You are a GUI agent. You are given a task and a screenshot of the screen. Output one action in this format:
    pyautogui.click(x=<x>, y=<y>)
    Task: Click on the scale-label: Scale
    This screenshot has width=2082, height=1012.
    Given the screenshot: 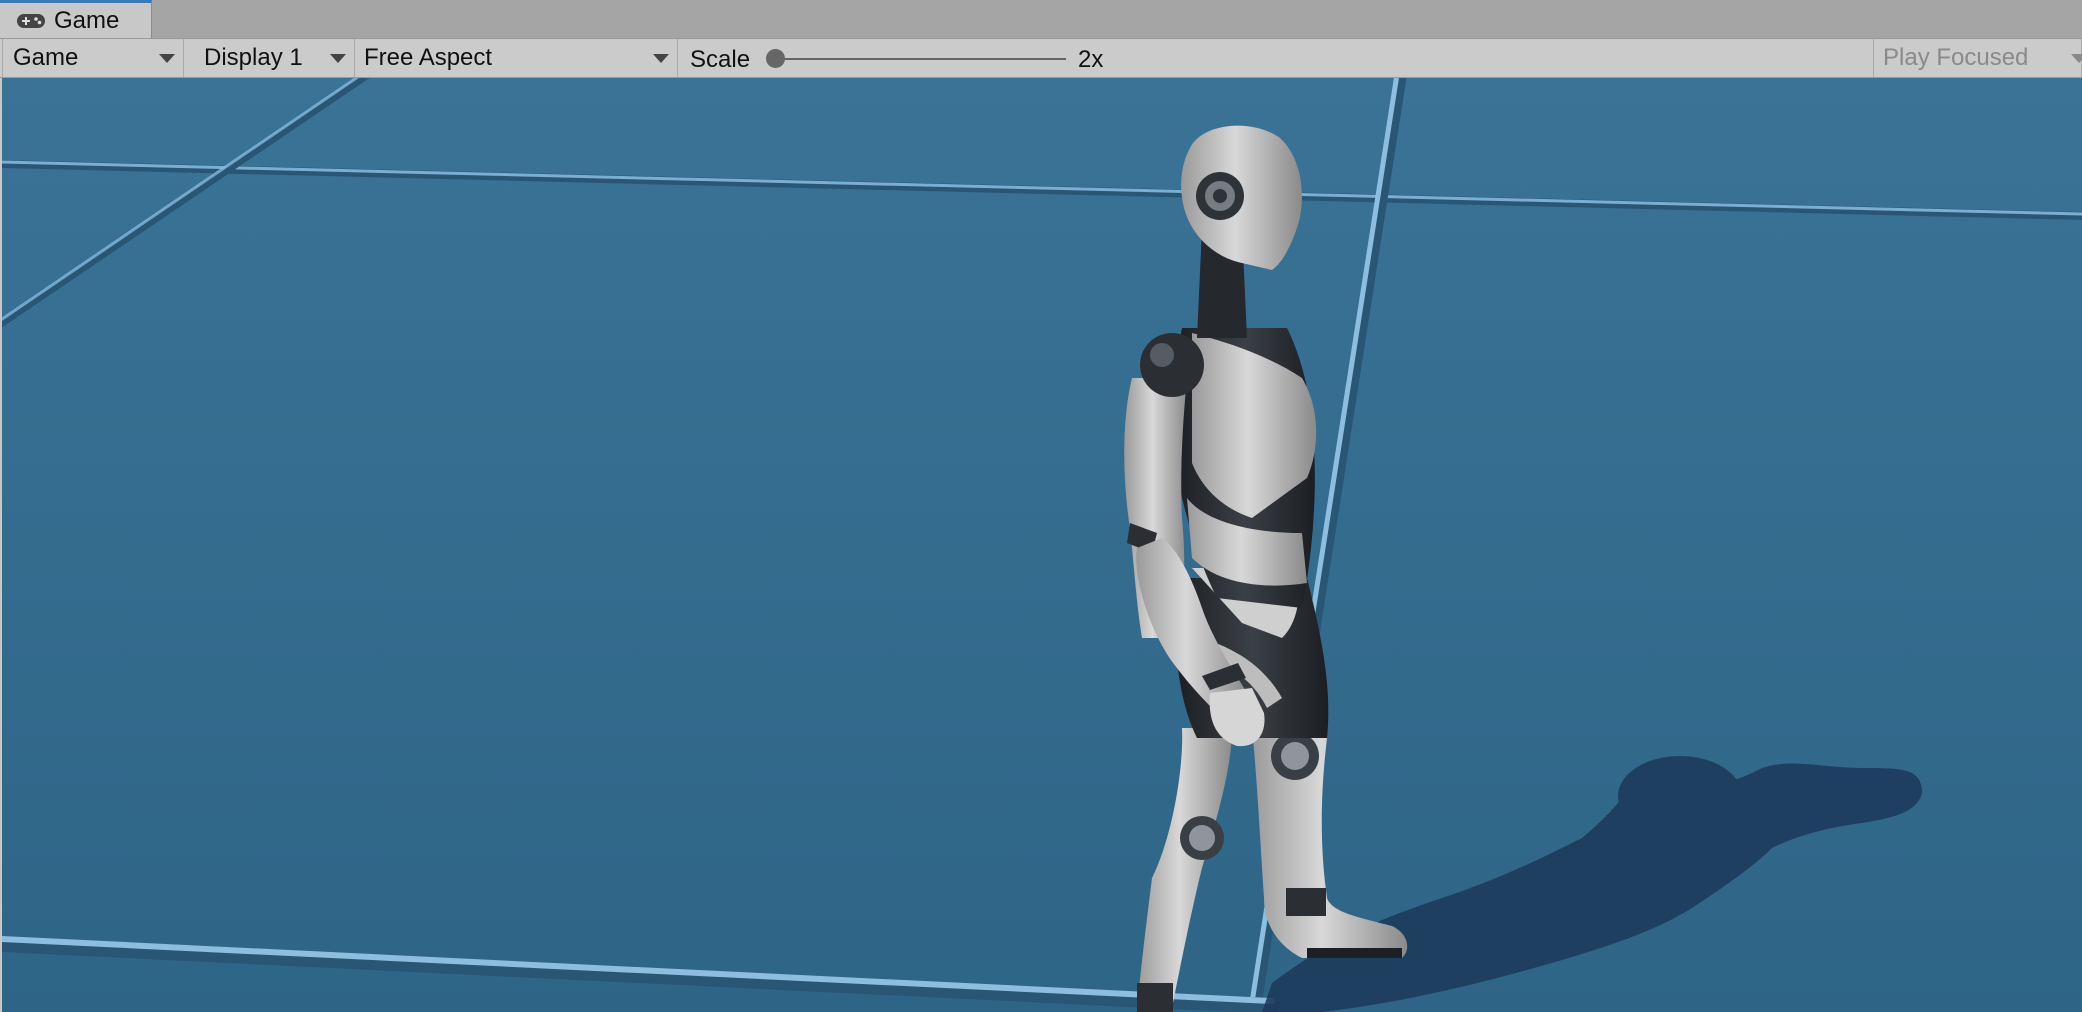 What is the action you would take?
    pyautogui.click(x=720, y=59)
    